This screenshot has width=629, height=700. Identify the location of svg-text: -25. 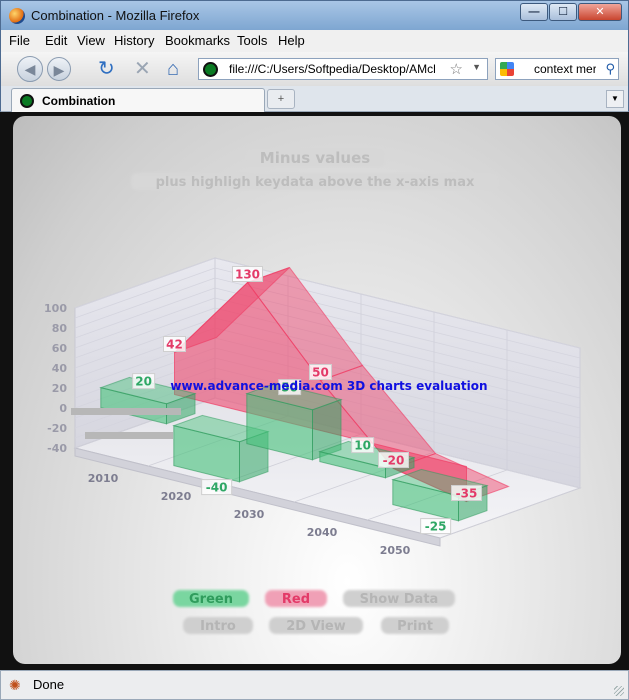
(436, 527).